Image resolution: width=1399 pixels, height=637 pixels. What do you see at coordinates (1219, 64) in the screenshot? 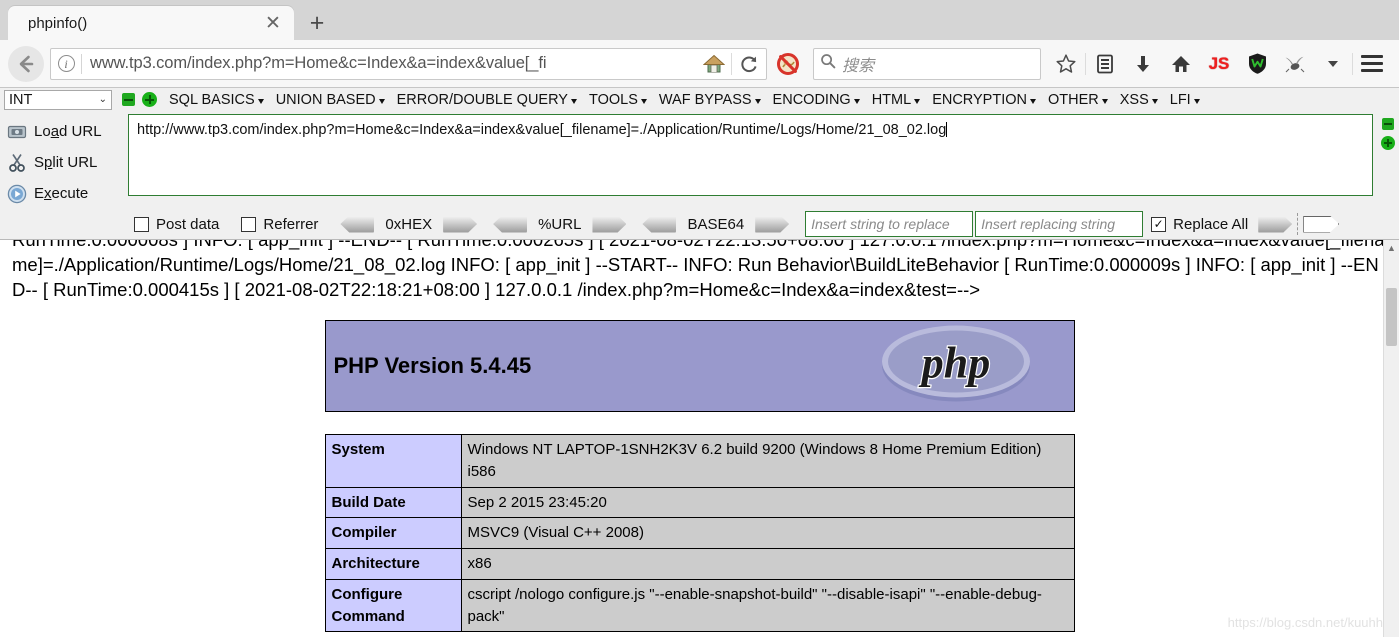
I see `javascript-toggle-icon: JS` at bounding box center [1219, 64].